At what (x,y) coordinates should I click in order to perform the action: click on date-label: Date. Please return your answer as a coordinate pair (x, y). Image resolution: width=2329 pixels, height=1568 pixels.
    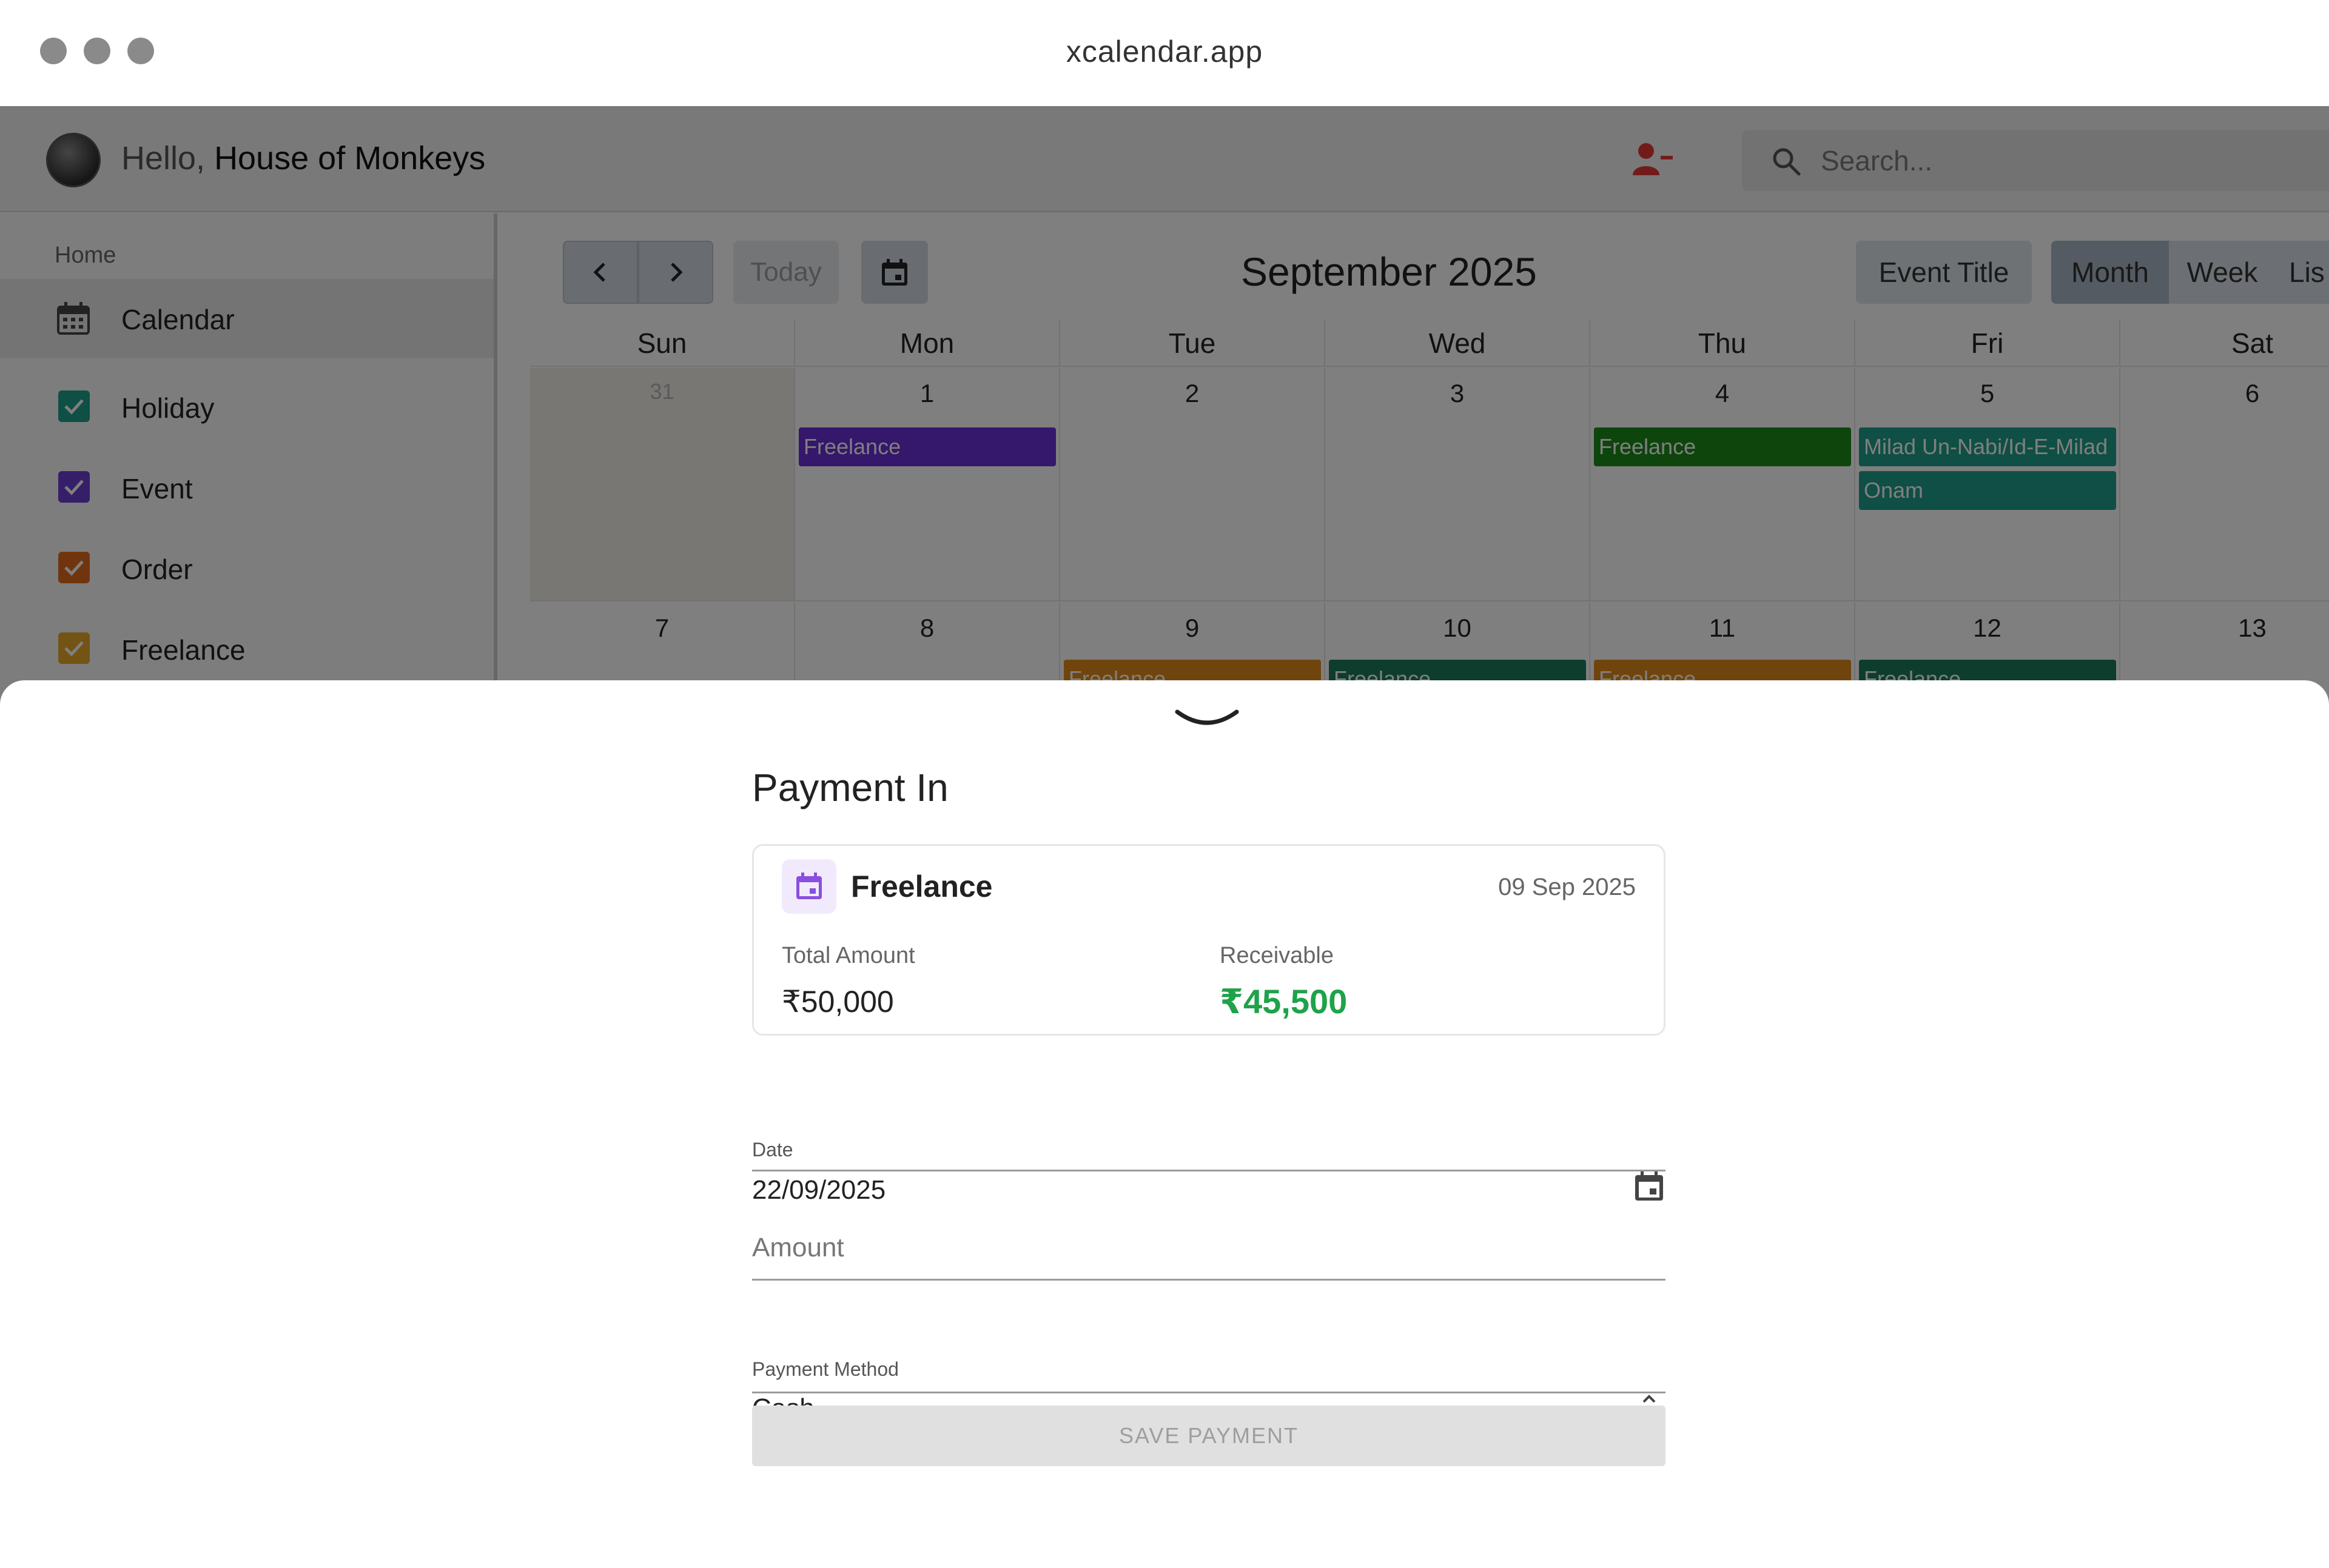
    Looking at the image, I should click on (773, 1150).